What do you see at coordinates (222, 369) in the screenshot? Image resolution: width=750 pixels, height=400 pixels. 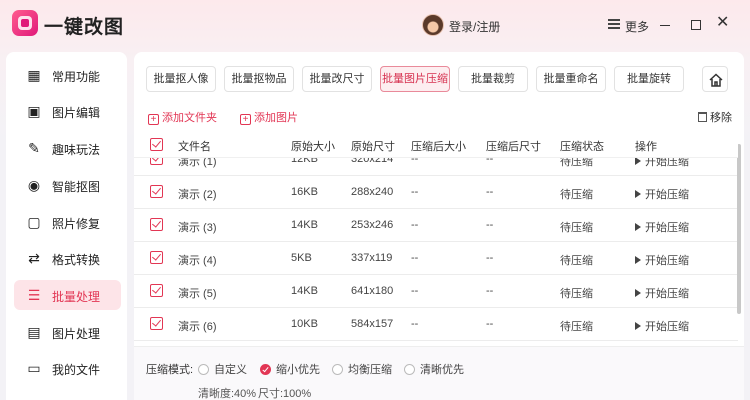 I see `radio-custom: 自定义` at bounding box center [222, 369].